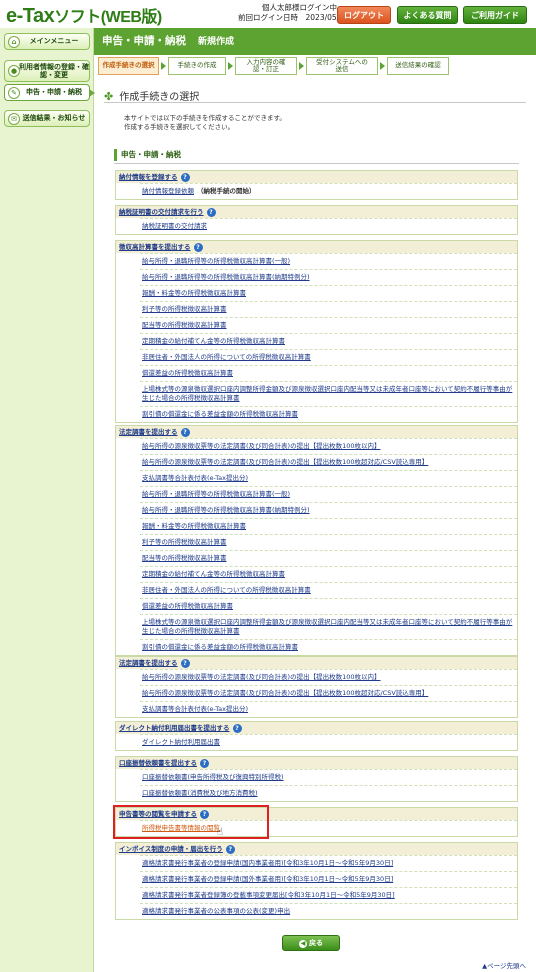  Describe the element at coordinates (54, 118) in the screenshot. I see `sidebar-item-label: 送信結果・お知らせ` at that location.